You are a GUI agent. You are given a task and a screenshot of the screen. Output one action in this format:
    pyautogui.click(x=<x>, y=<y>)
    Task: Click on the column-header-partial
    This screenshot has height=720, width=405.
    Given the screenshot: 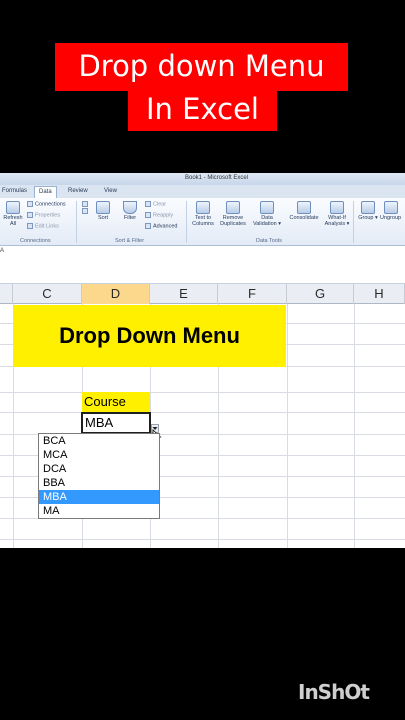 What is the action you would take?
    pyautogui.click(x=6, y=294)
    